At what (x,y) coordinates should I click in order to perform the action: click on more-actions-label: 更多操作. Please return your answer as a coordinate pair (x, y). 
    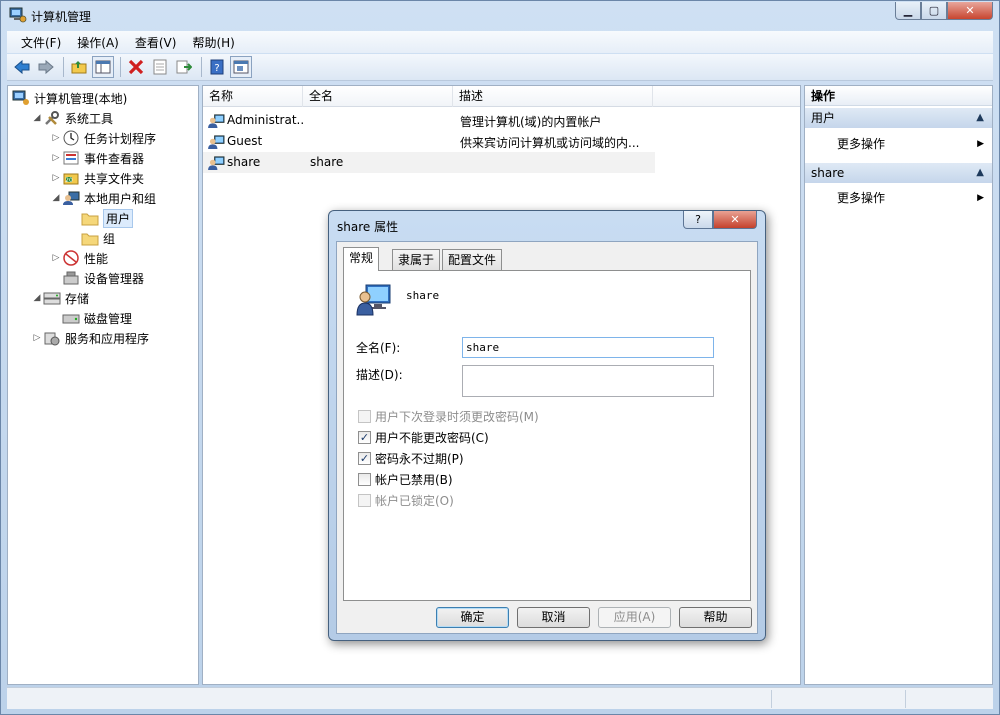
    Looking at the image, I should click on (861, 144).